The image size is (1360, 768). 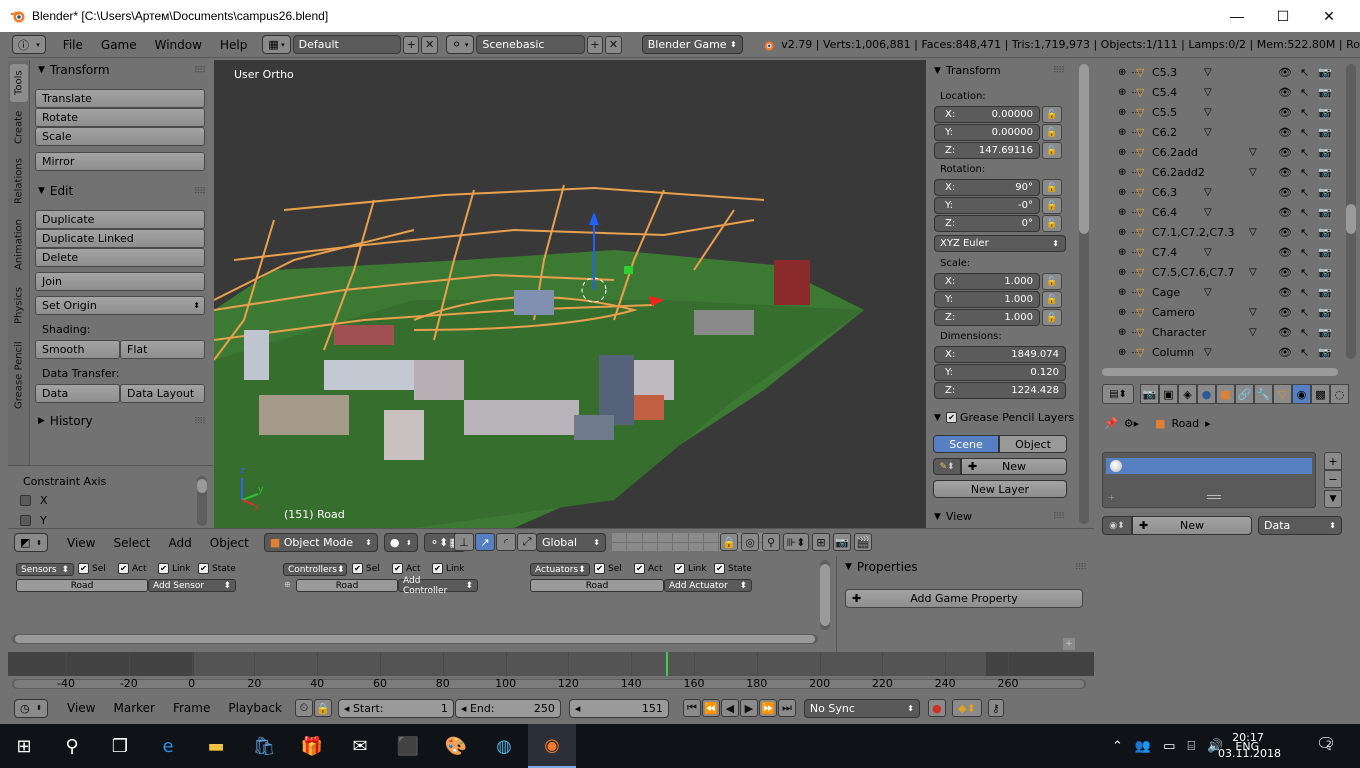 I want to click on proportional-edit-icon: ◎, so click(x=750, y=542).